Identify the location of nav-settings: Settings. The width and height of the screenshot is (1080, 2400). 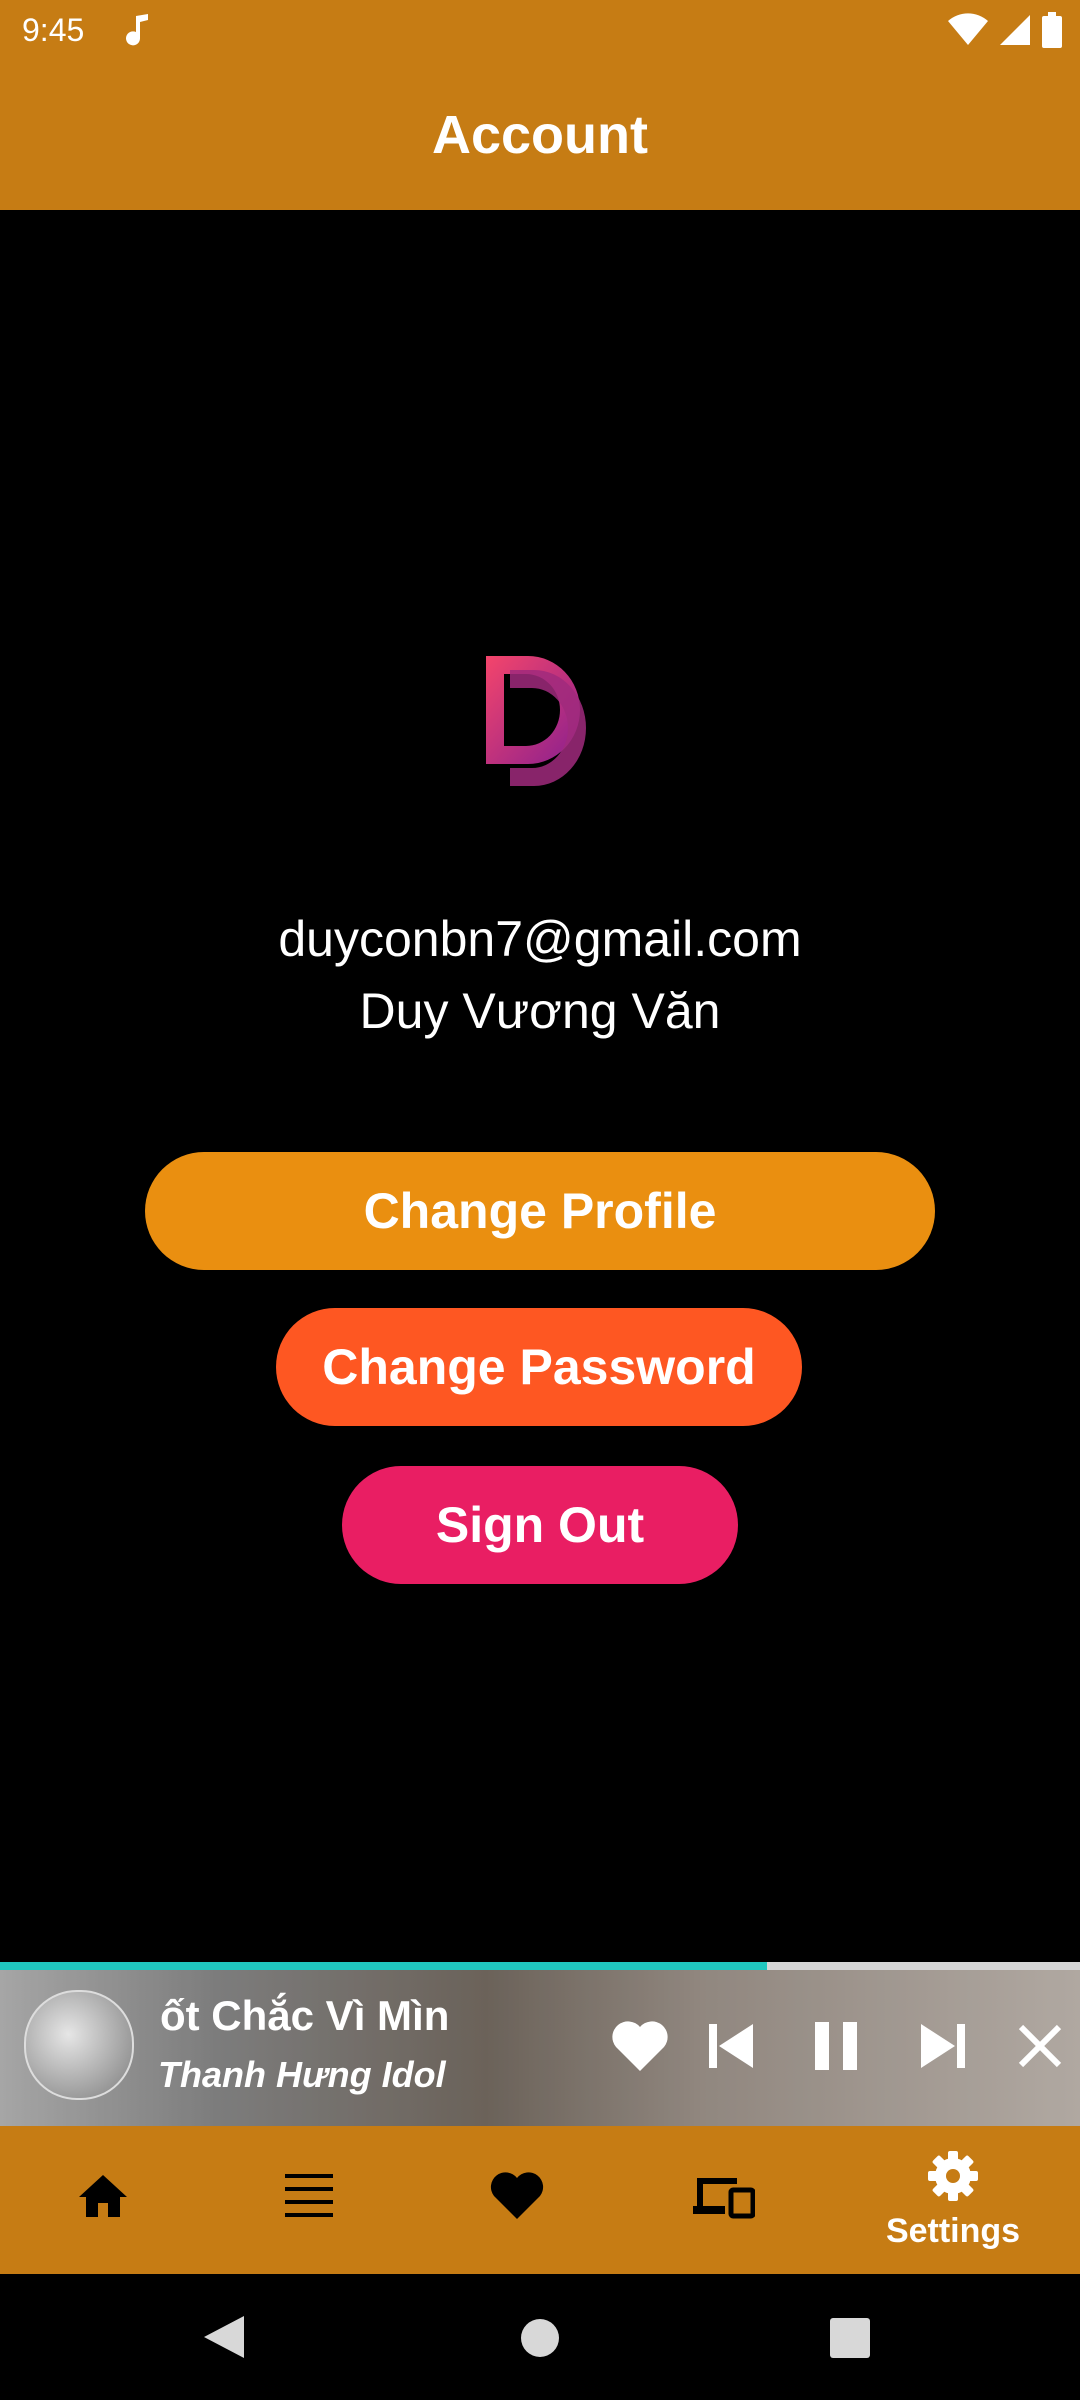
(953, 2200).